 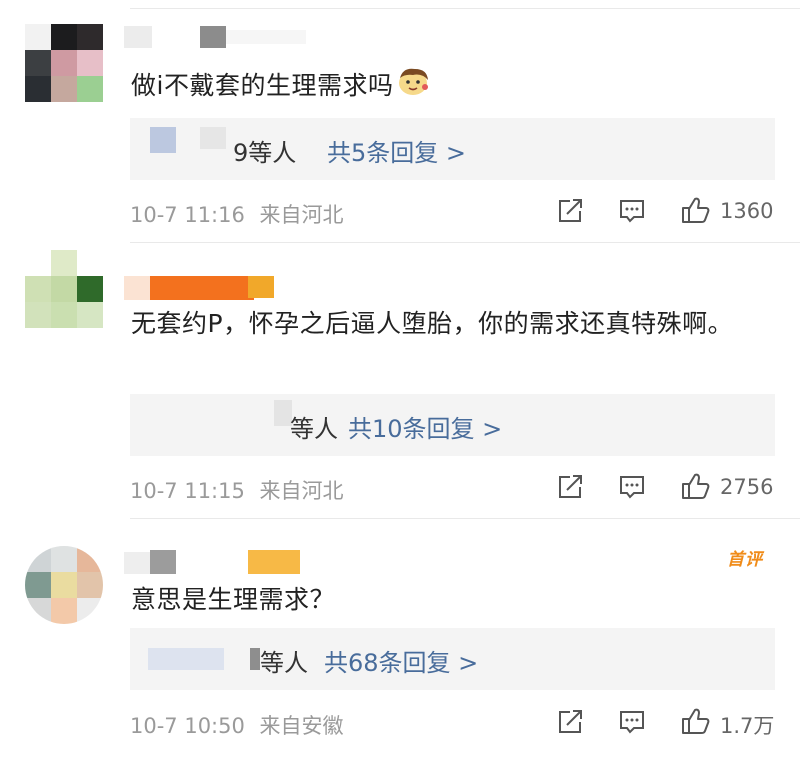 What do you see at coordinates (401, 660) in the screenshot?
I see `view-replies-link: 共68条回复 >` at bounding box center [401, 660].